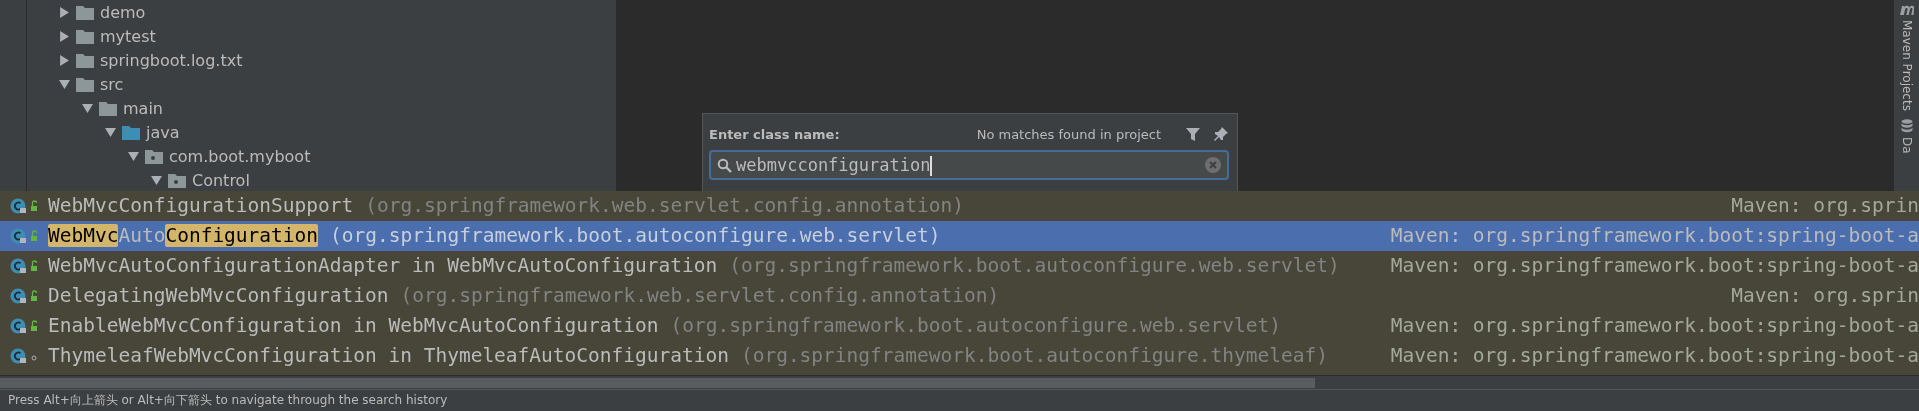 This screenshot has height=411, width=1919. Describe the element at coordinates (163, 132) in the screenshot. I see `tree-item-label: java` at that location.